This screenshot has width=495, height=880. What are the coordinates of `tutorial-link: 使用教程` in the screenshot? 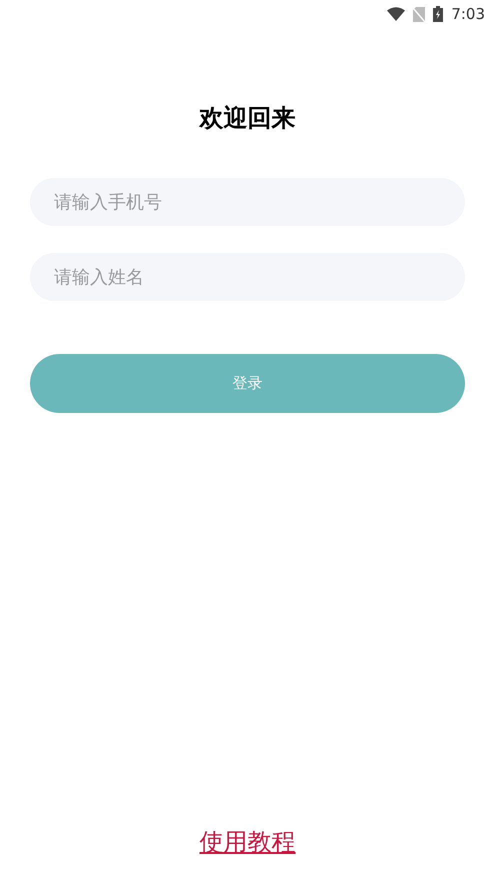 It's located at (248, 842).